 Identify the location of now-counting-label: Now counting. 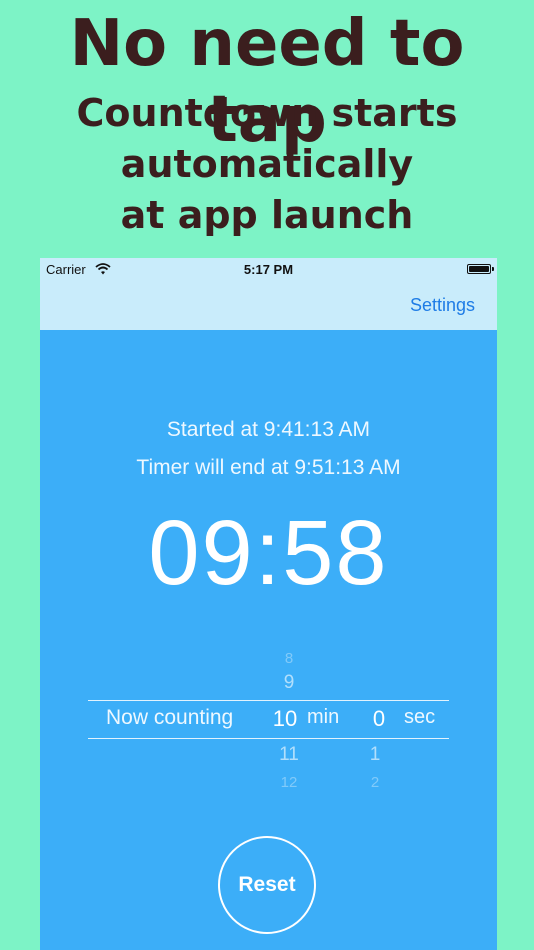
(170, 717).